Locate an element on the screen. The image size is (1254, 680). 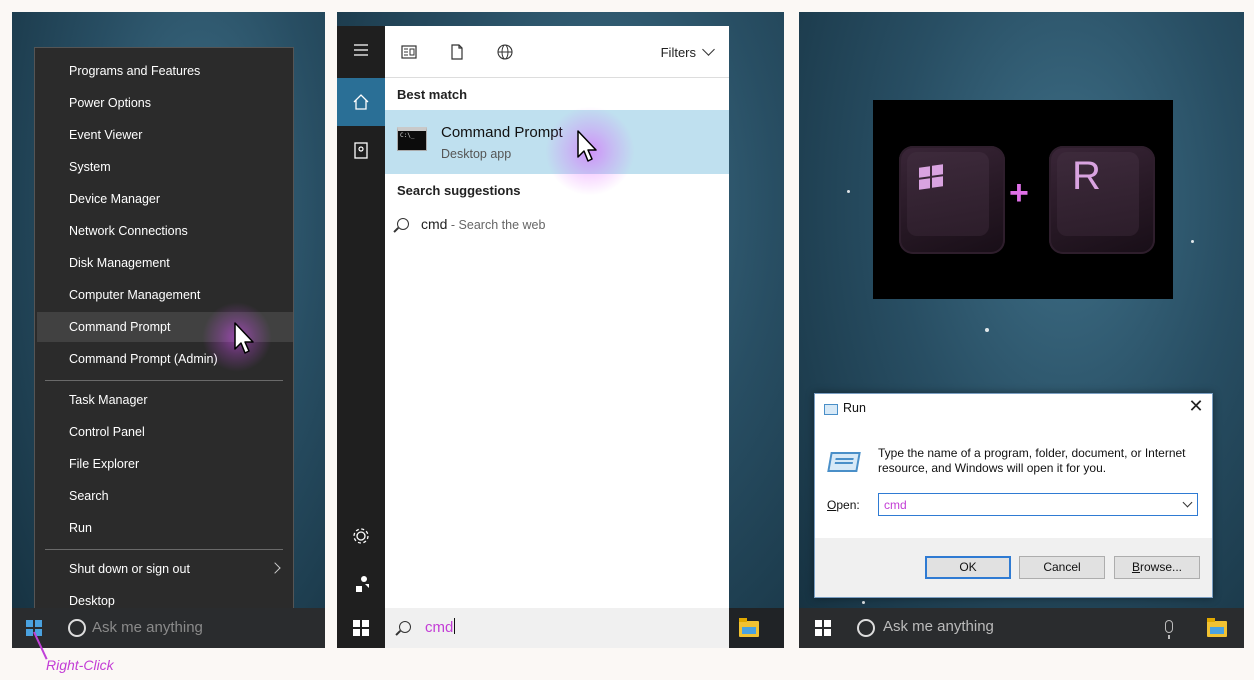
microphone-icon is located at coordinates (1169, 629).